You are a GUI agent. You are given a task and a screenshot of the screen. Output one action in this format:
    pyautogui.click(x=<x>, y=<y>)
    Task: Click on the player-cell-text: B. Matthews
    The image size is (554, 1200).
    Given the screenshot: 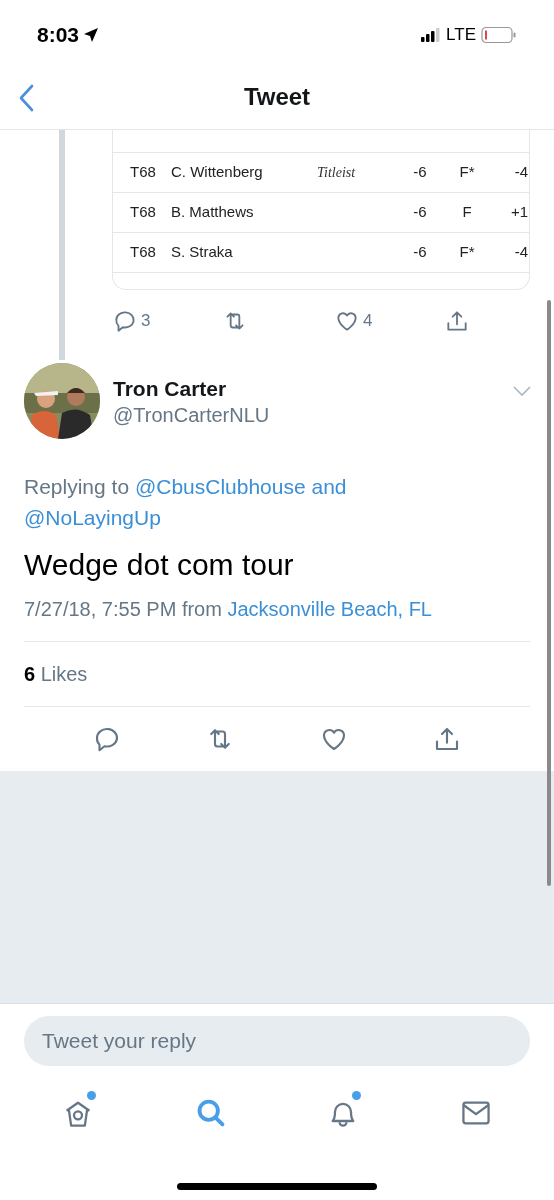 What is the action you would take?
    pyautogui.click(x=212, y=212)
    